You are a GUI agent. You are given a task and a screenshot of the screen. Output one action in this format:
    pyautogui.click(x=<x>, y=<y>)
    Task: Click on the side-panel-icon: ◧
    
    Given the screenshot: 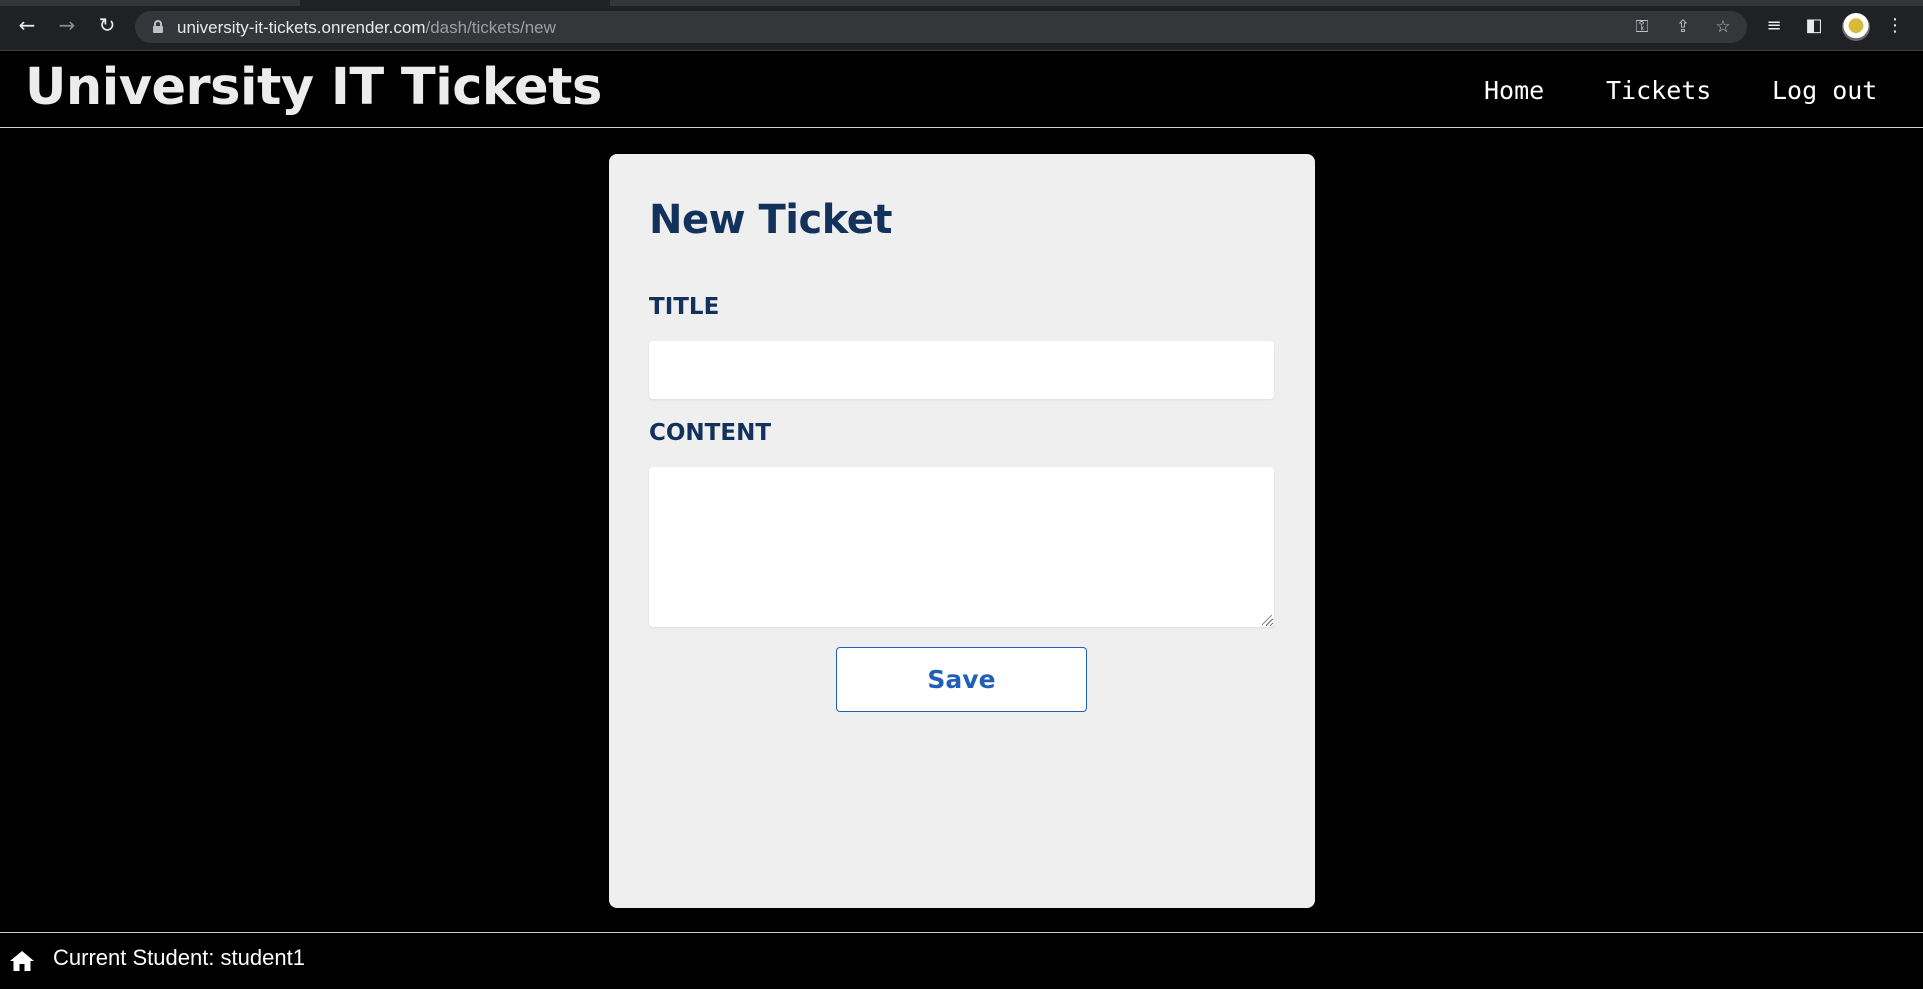 What is the action you would take?
    pyautogui.click(x=1814, y=26)
    